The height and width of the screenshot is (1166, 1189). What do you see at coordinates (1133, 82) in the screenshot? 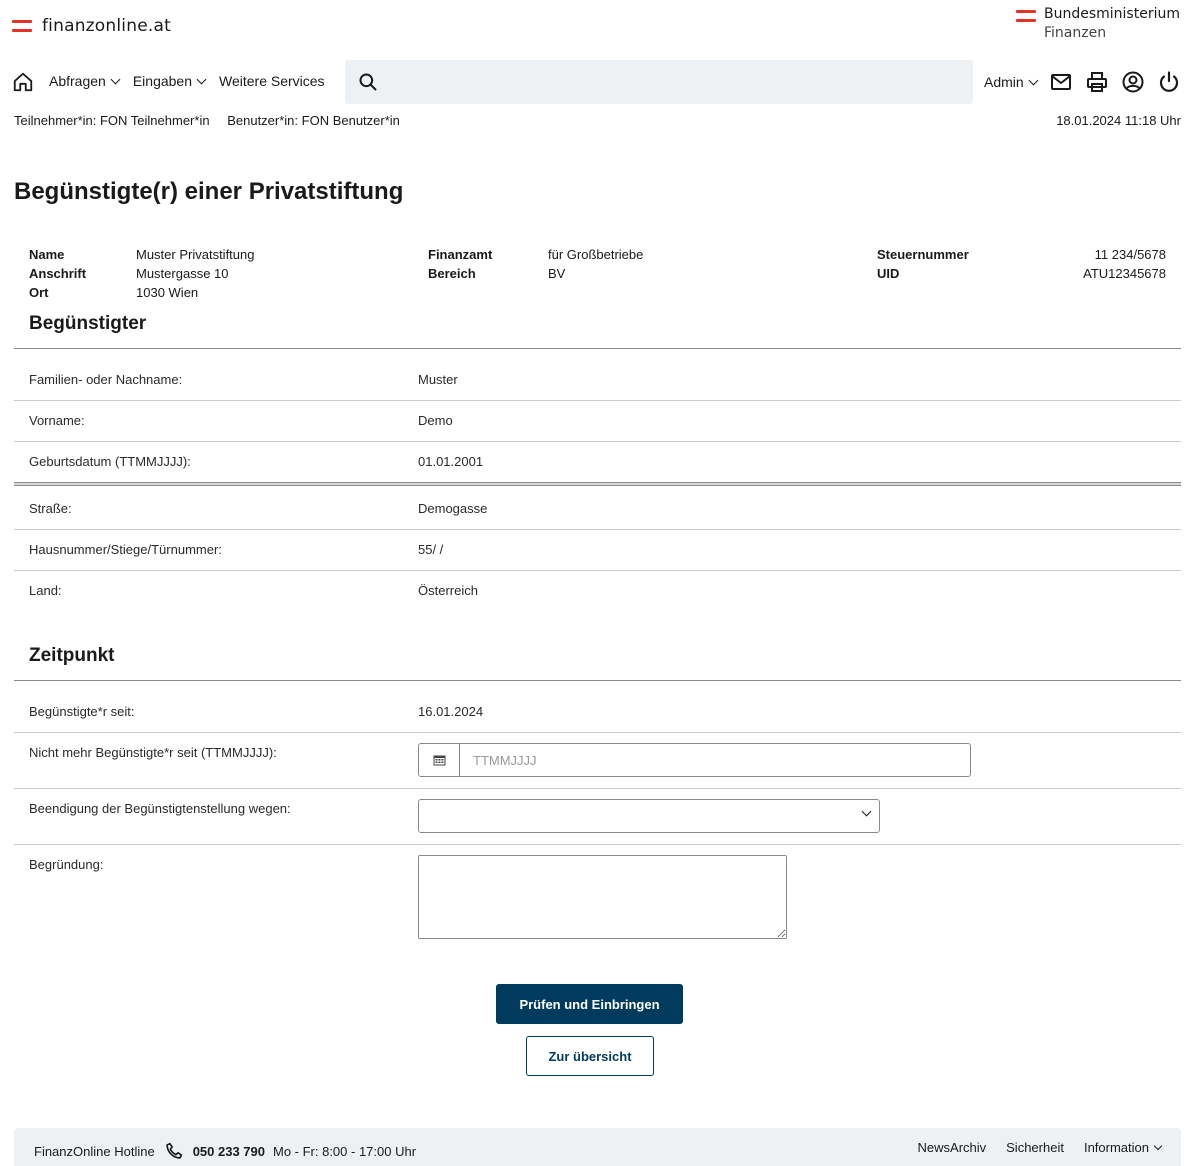
I see `user-circle-icon` at bounding box center [1133, 82].